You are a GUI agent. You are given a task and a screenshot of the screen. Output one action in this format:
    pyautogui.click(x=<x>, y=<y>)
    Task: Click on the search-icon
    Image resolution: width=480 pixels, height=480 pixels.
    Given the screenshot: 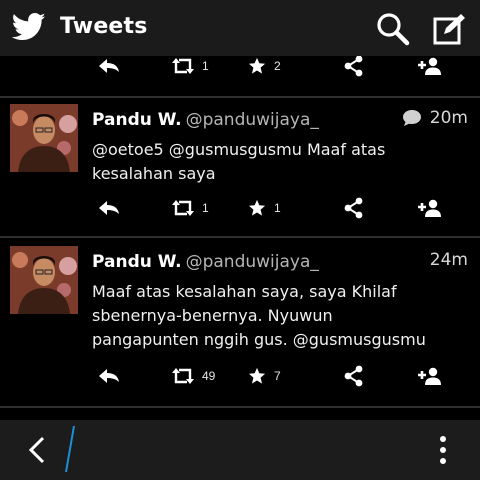 What is the action you would take?
    pyautogui.click(x=393, y=29)
    